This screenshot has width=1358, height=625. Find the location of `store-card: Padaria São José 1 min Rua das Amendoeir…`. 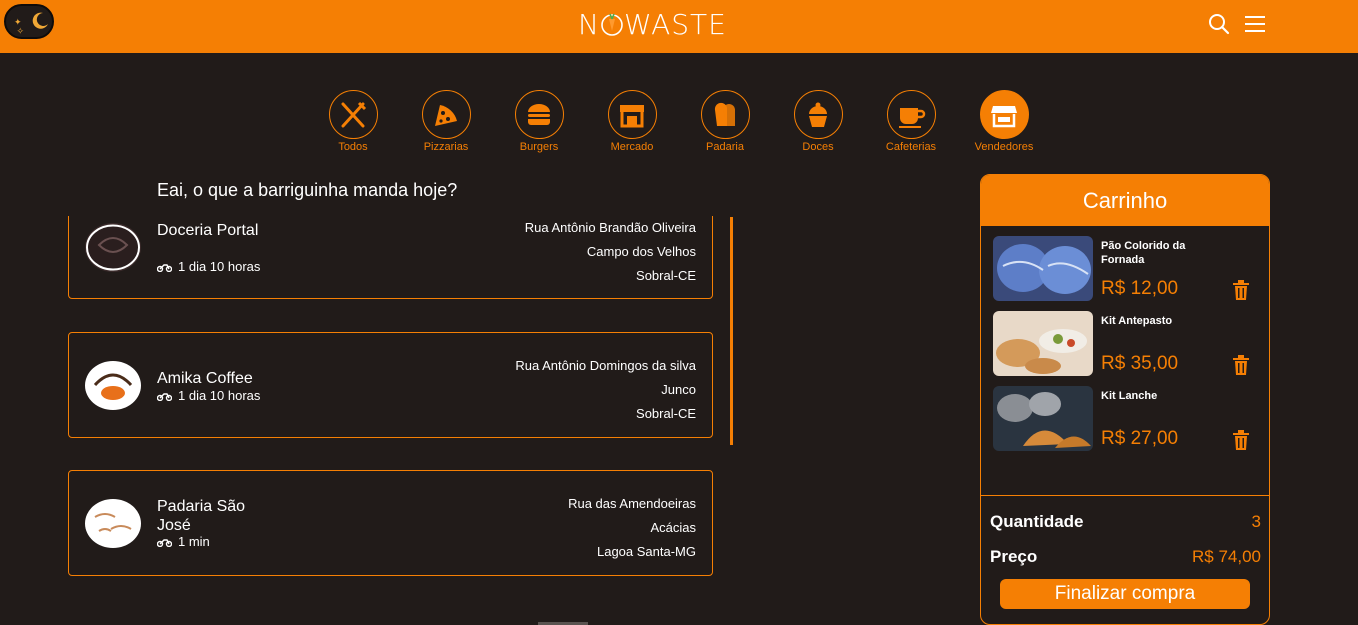

store-card: Padaria São José 1 min Rua das Amendoeir… is located at coordinates (390, 523).